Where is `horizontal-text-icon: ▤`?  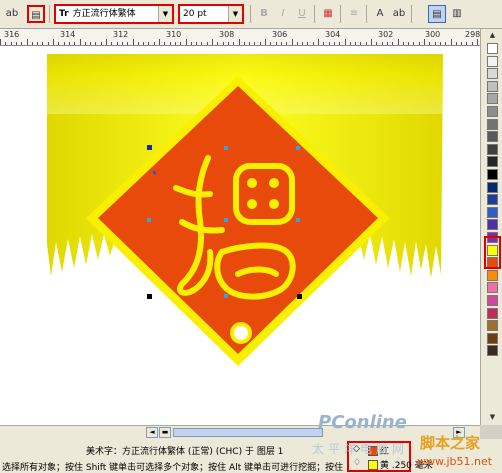 horizontal-text-icon: ▤ is located at coordinates (437, 14).